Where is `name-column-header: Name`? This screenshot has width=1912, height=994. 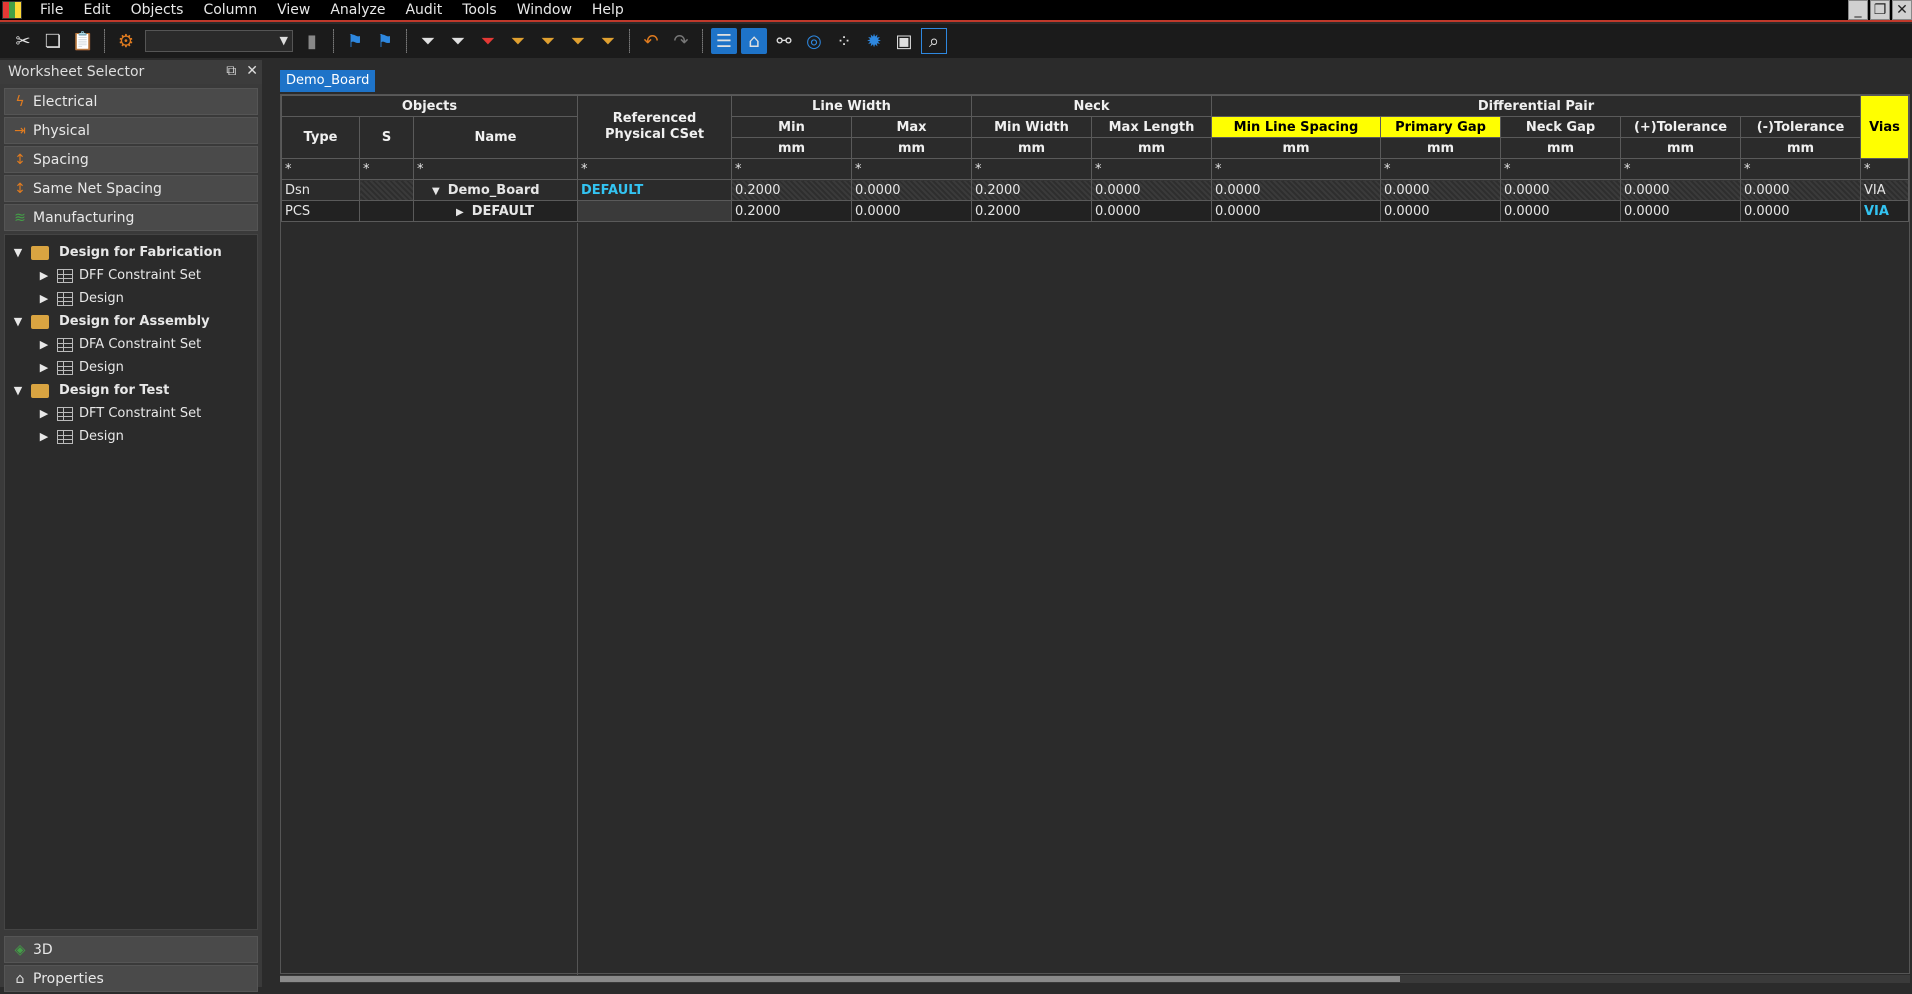
name-column-header: Name is located at coordinates (495, 137).